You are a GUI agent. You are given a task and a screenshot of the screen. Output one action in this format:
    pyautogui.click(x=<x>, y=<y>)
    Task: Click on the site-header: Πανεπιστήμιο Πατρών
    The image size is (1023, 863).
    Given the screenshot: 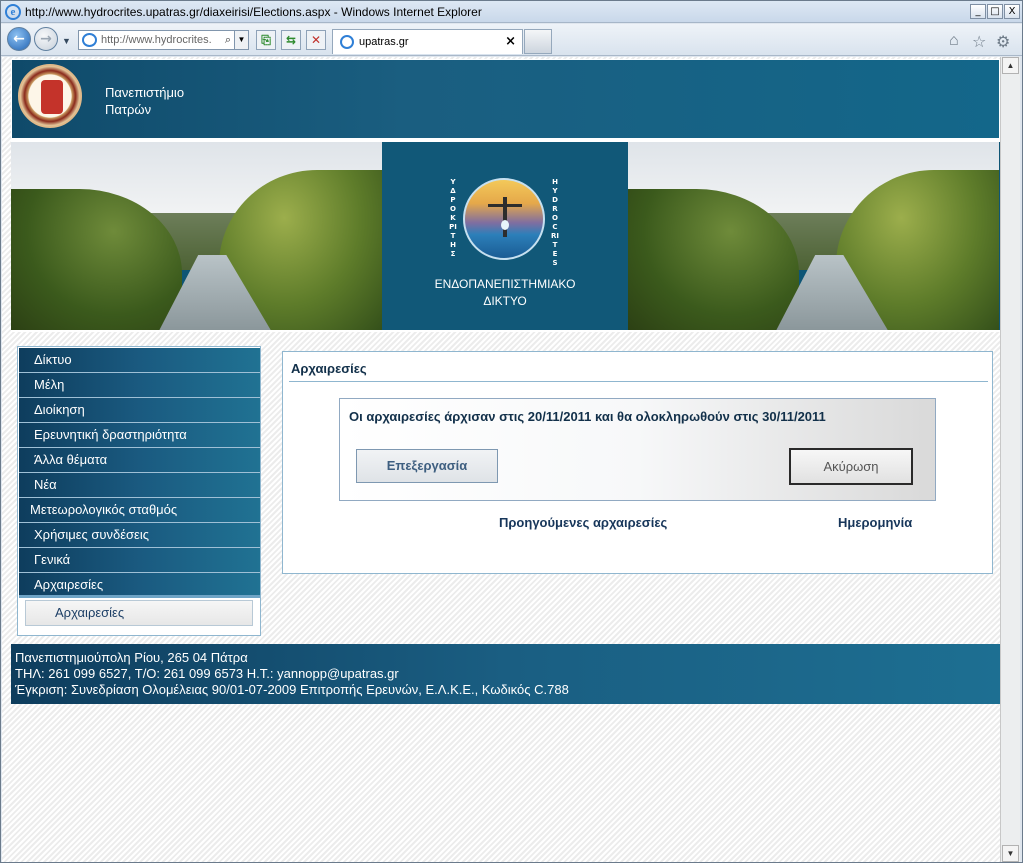 What is the action you would take?
    pyautogui.click(x=505, y=99)
    